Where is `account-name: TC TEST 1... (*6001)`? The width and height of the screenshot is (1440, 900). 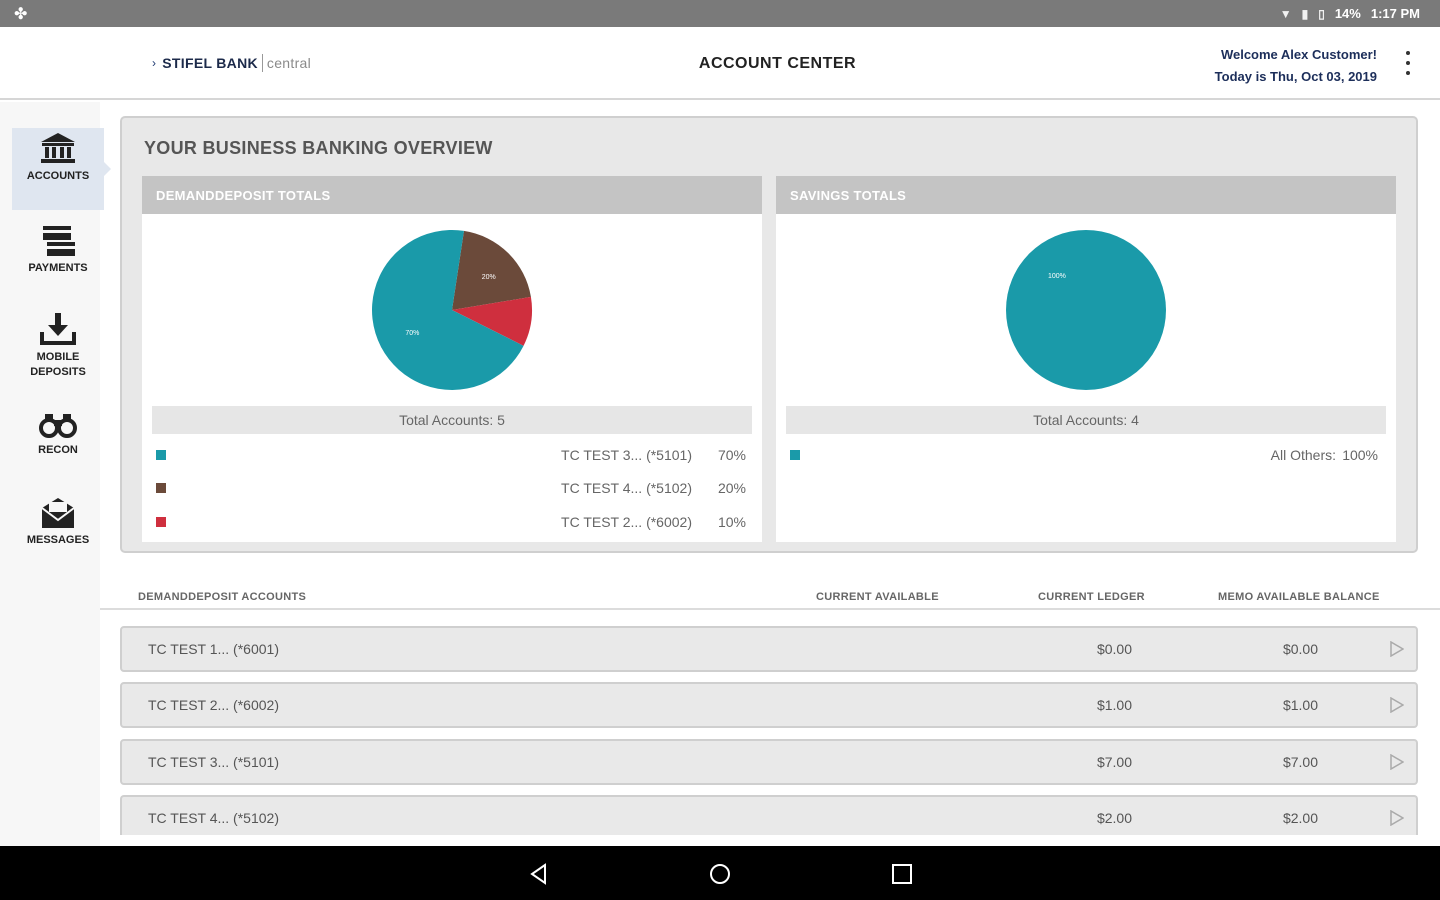 account-name: TC TEST 1... (*6001) is located at coordinates (213, 649).